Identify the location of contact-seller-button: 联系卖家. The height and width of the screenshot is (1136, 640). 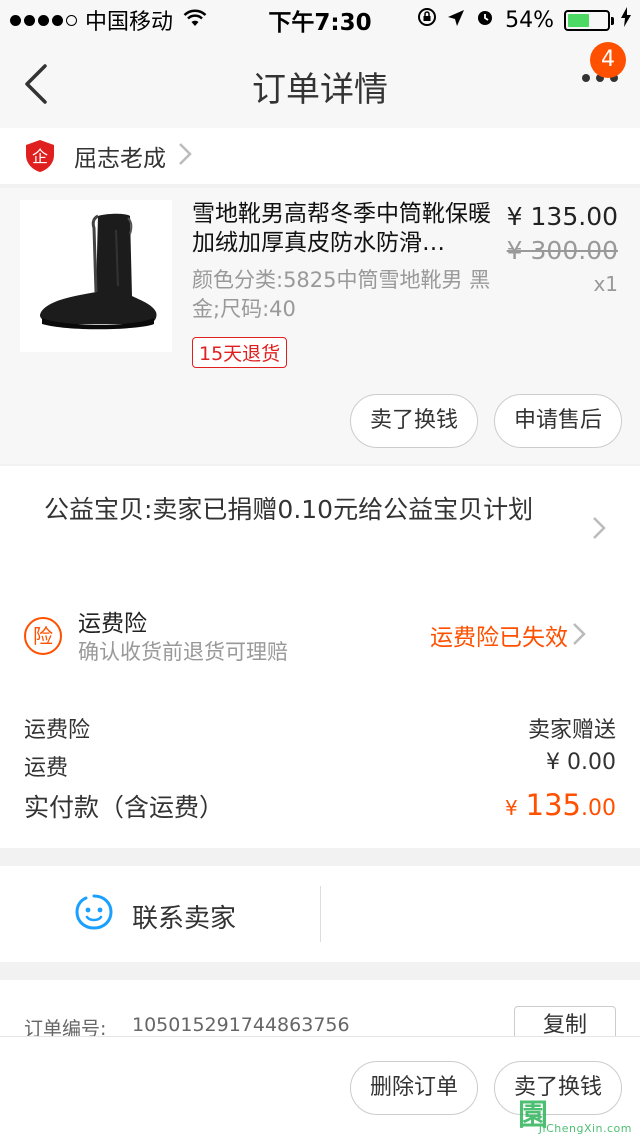
(184, 916).